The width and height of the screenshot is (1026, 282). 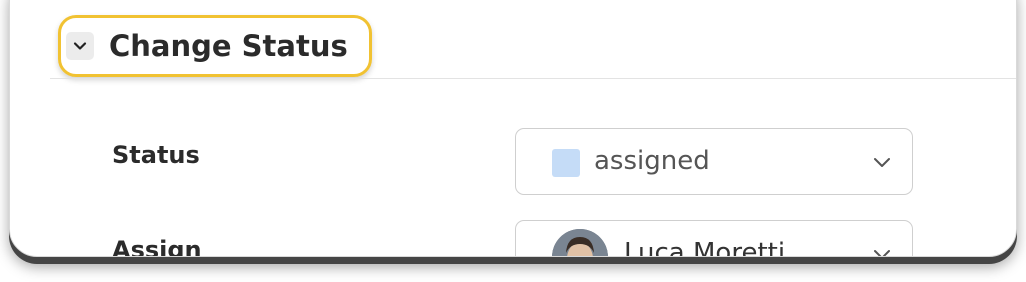 What do you see at coordinates (580, 242) in the screenshot?
I see `avatar` at bounding box center [580, 242].